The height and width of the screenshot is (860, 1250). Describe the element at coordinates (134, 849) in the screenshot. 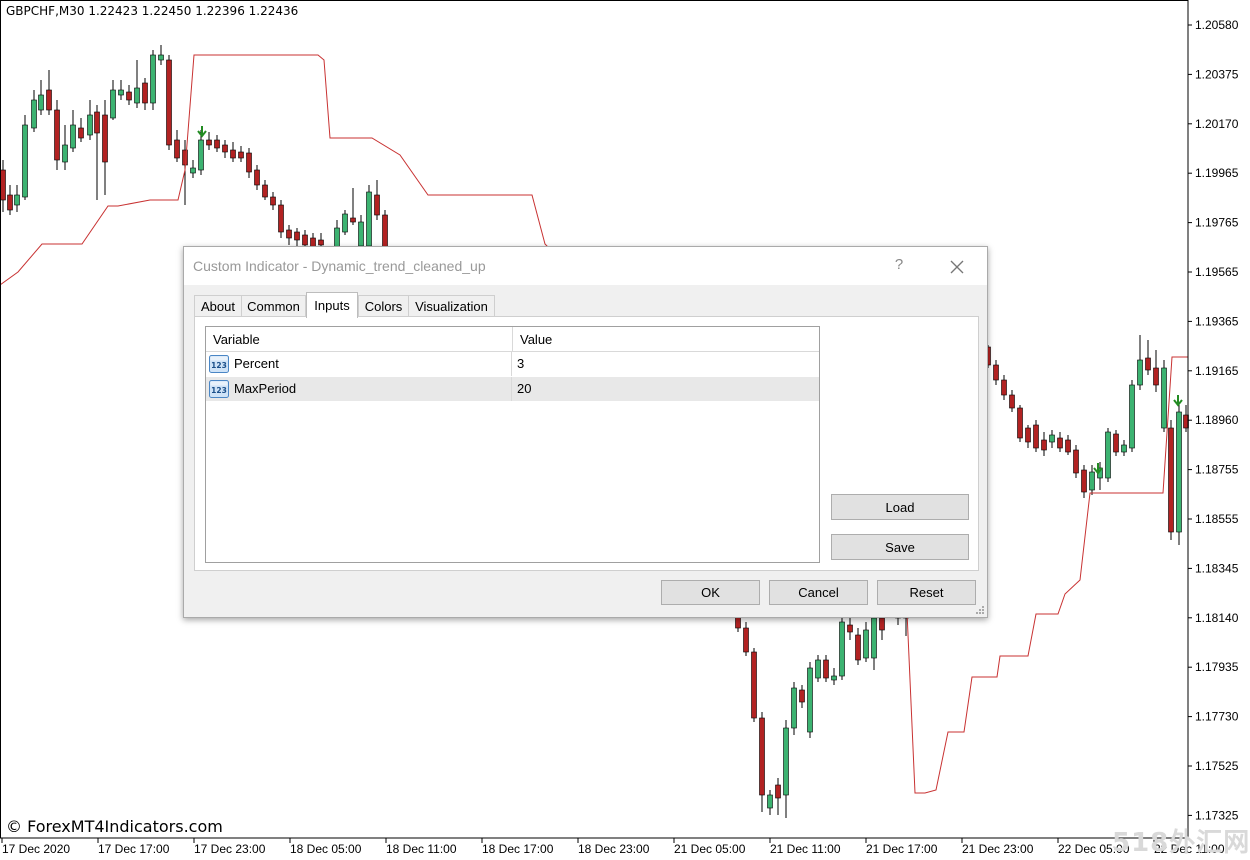

I see `time-label: 17 Dec 17:00` at that location.